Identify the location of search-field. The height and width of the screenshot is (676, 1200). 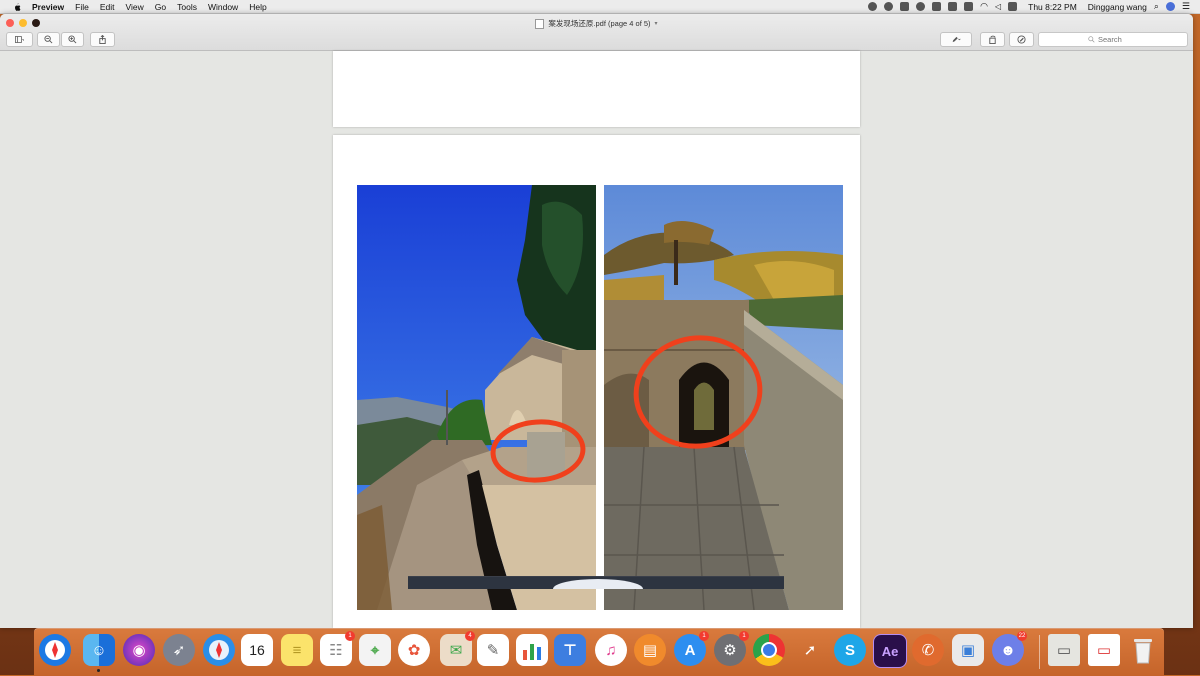
(1113, 39).